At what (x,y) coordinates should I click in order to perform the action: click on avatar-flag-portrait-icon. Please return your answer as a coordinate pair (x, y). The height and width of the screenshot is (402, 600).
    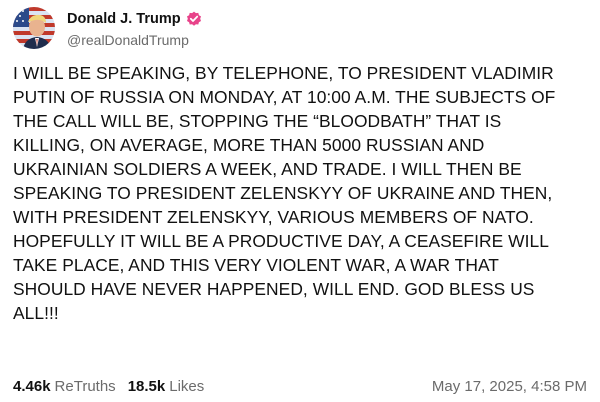
    Looking at the image, I should click on (34, 28).